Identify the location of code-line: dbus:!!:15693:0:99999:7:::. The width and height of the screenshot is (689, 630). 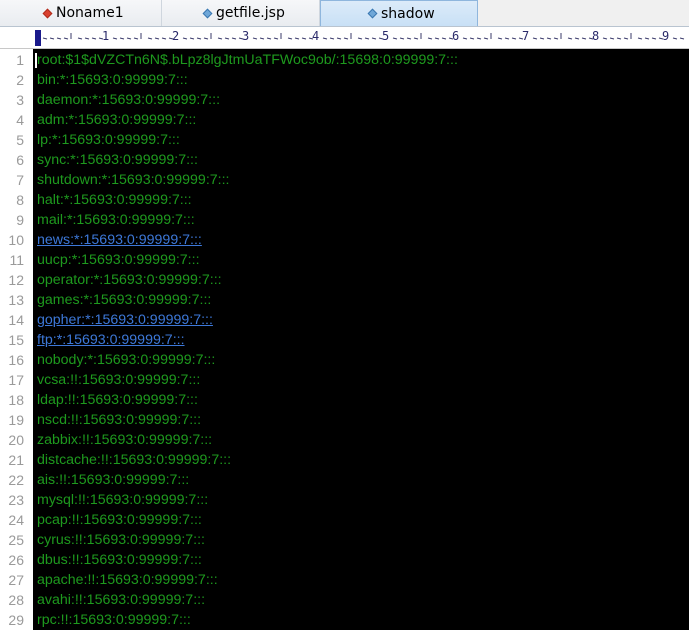
(119, 560).